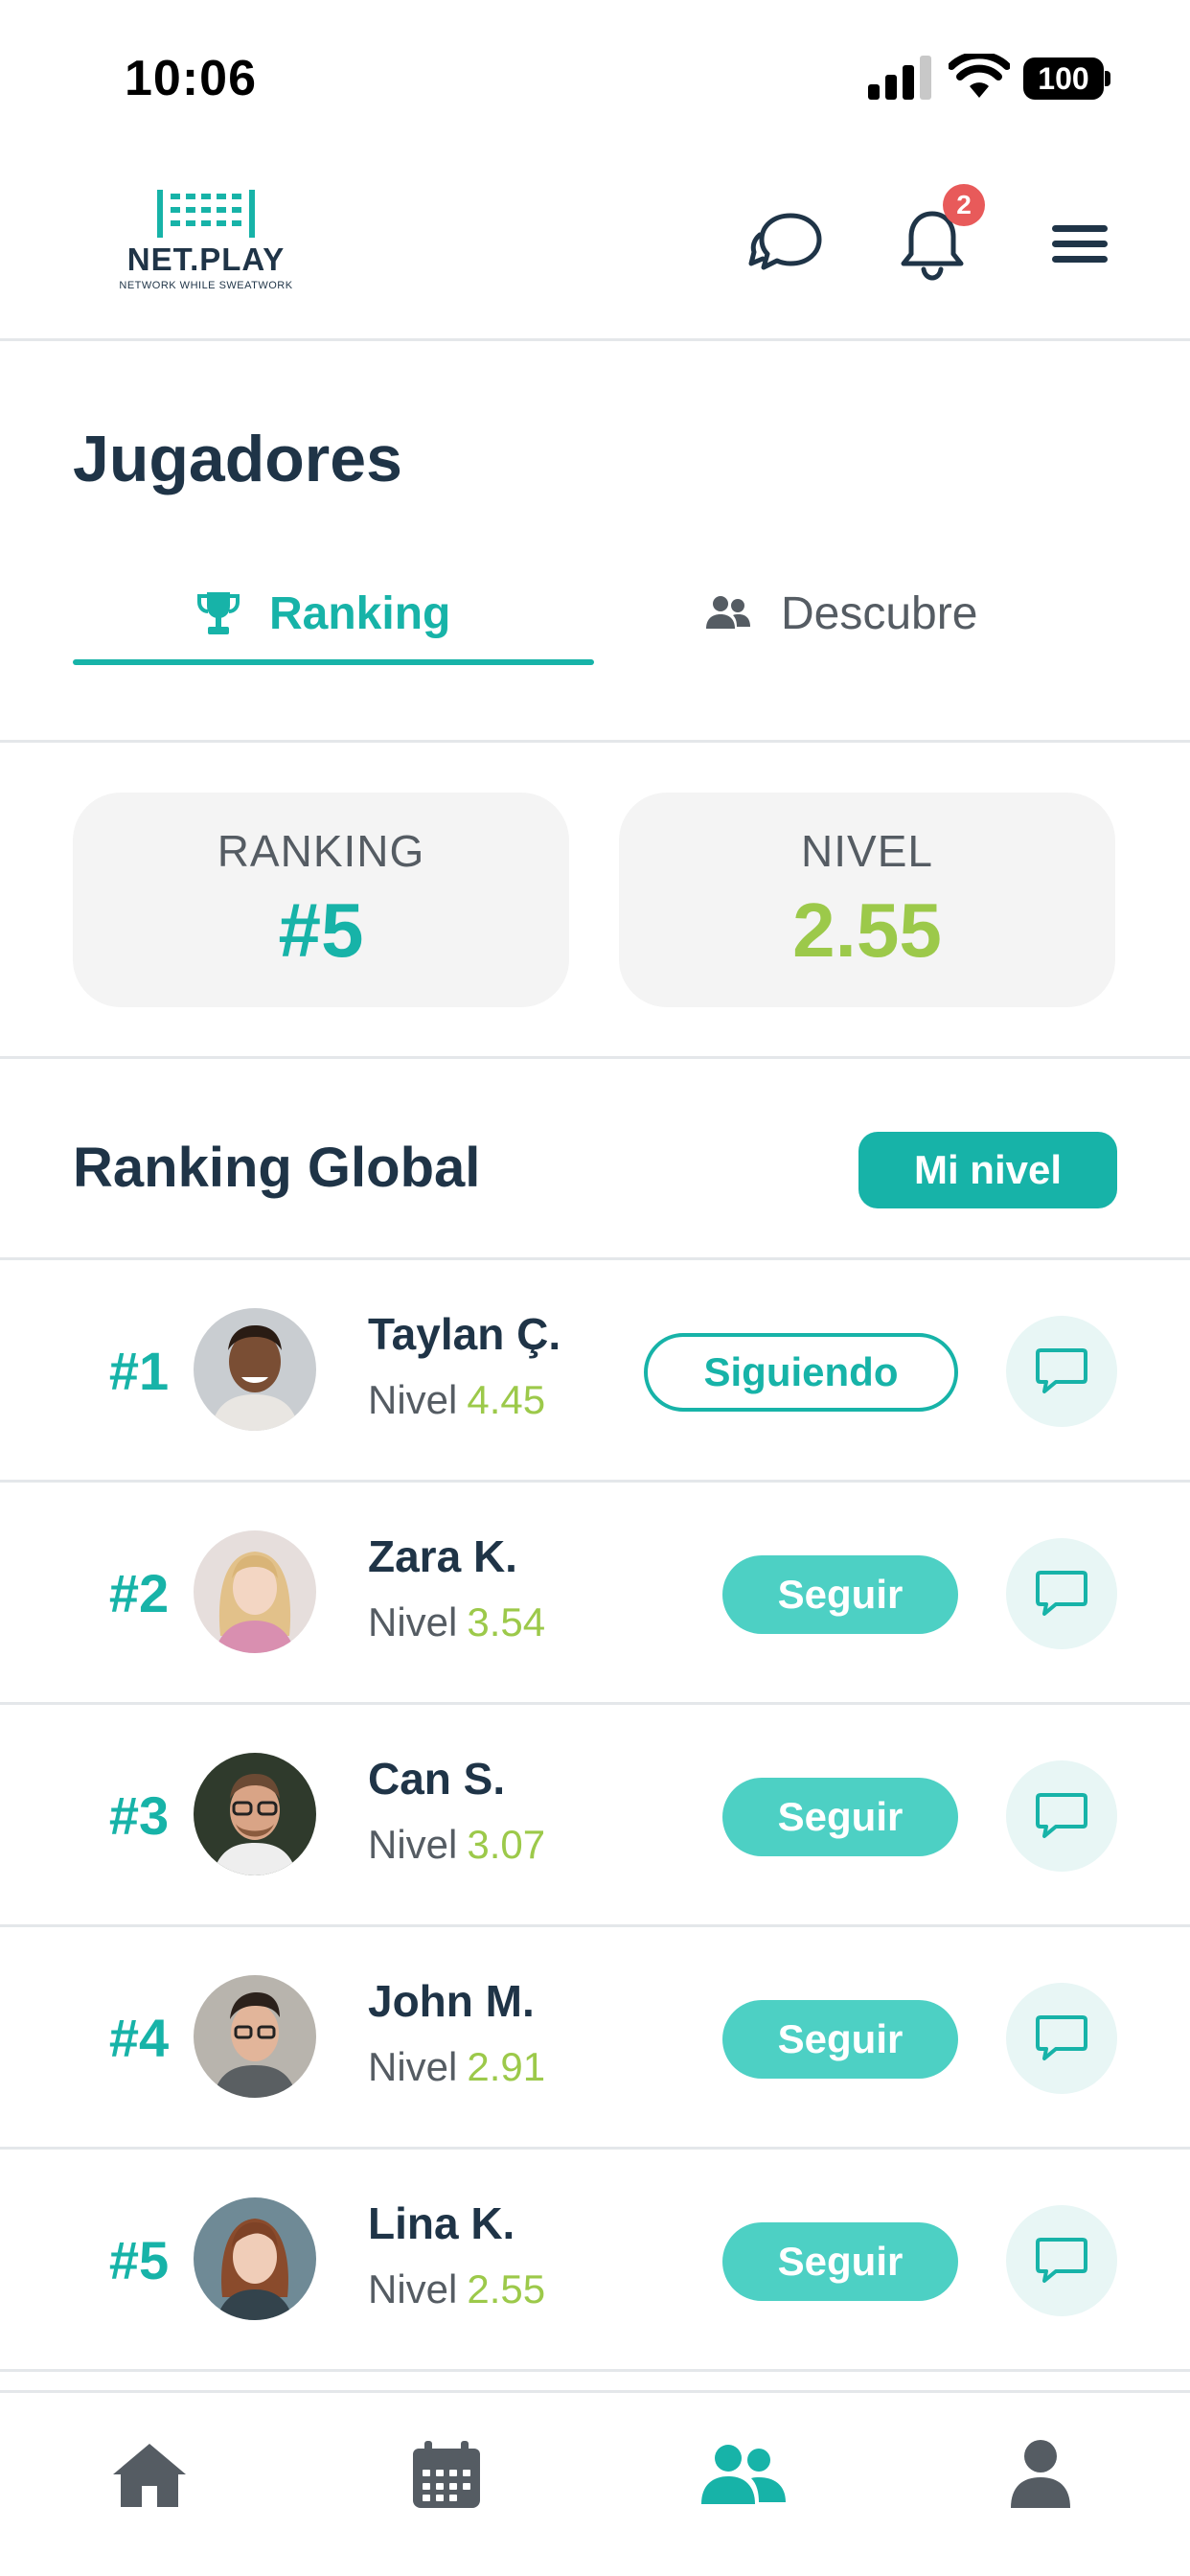 The height and width of the screenshot is (2576, 1190). Describe the element at coordinates (867, 930) in the screenshot. I see `level-stat-value: 2.55` at that location.